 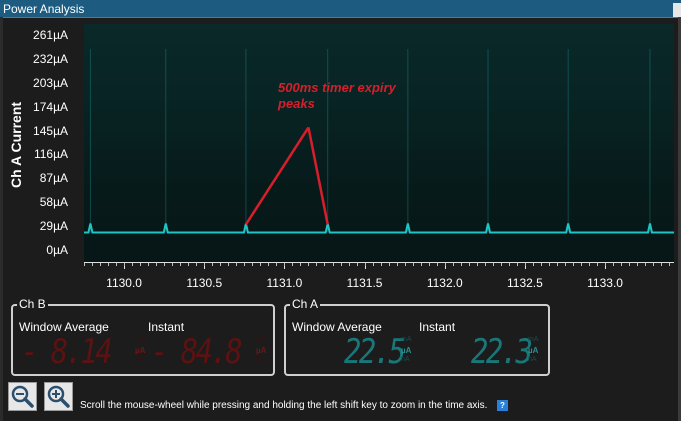 What do you see at coordinates (50, 106) in the screenshot?
I see `y-tick-label: 174µA` at bounding box center [50, 106].